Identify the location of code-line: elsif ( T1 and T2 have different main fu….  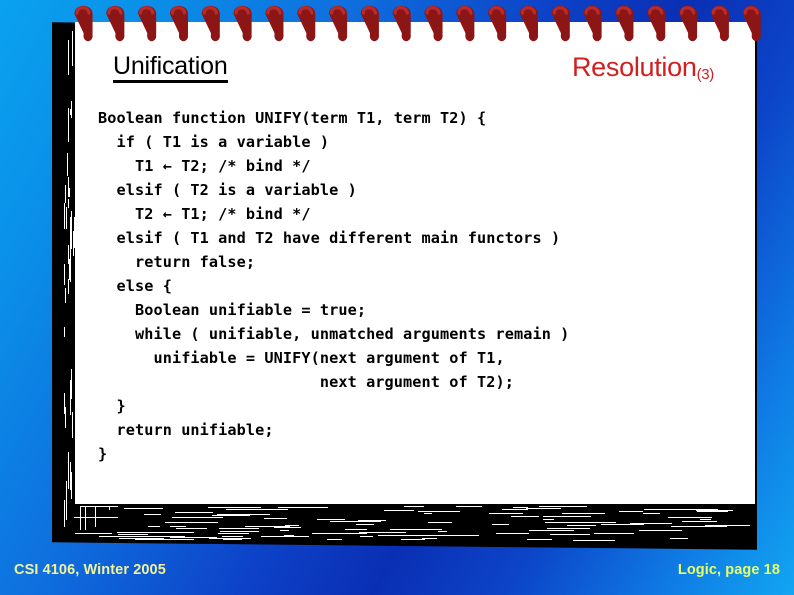
(329, 238).